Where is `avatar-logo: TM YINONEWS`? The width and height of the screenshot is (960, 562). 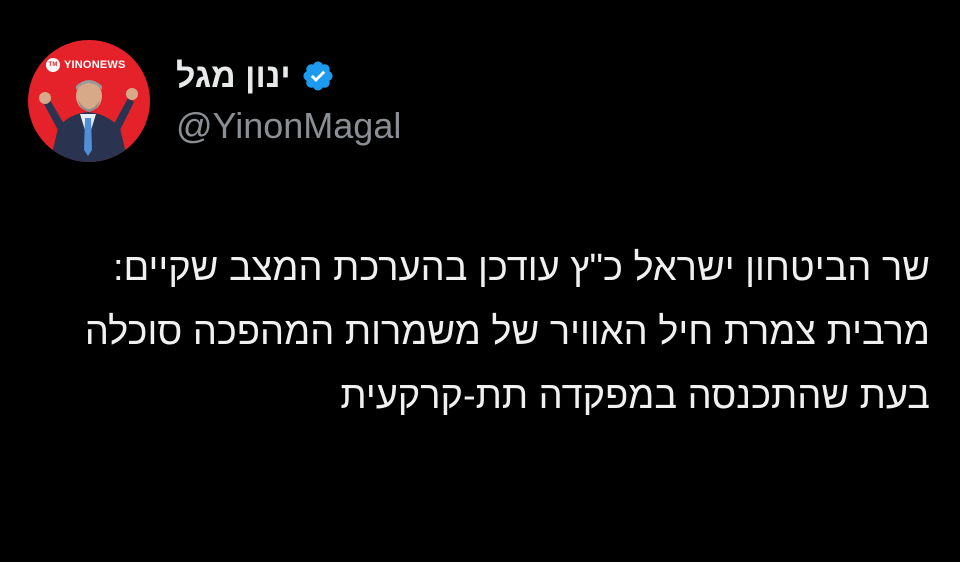
avatar-logo: TM YINONEWS is located at coordinates (86, 65).